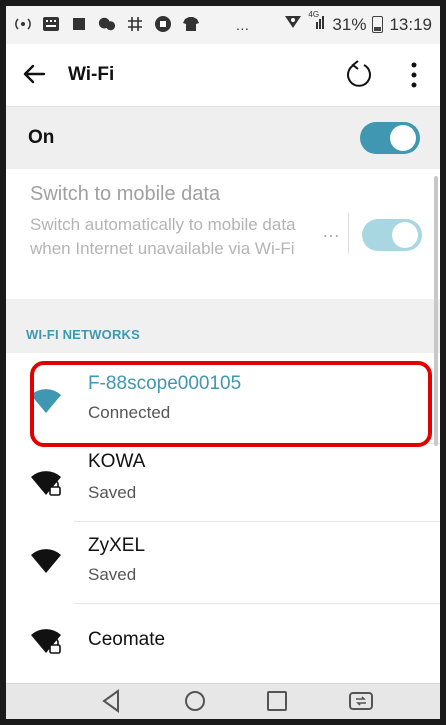 The image size is (446, 725). Describe the element at coordinates (51, 24) in the screenshot. I see `keyboard-icon` at that location.